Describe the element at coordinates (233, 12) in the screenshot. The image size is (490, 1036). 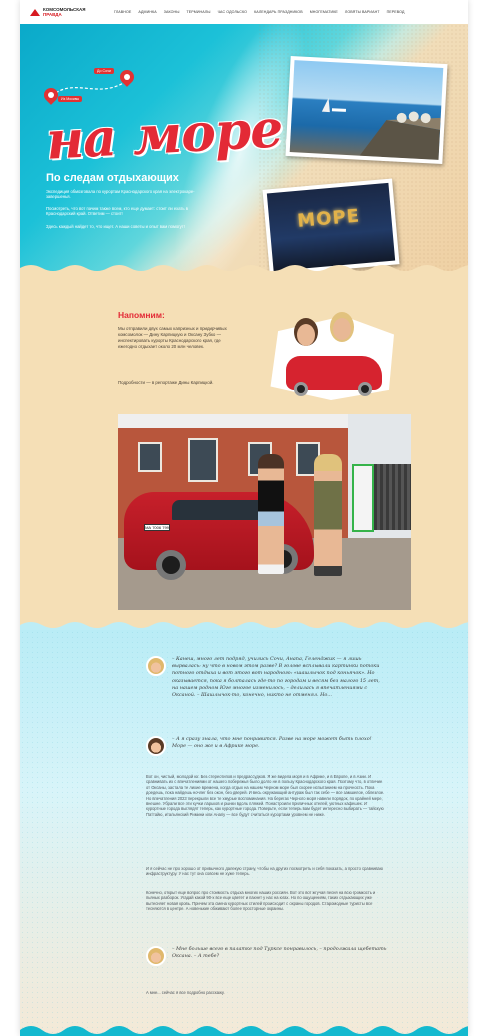
I see `nav-item: ЧАС ОДОЛЬСКО` at that location.